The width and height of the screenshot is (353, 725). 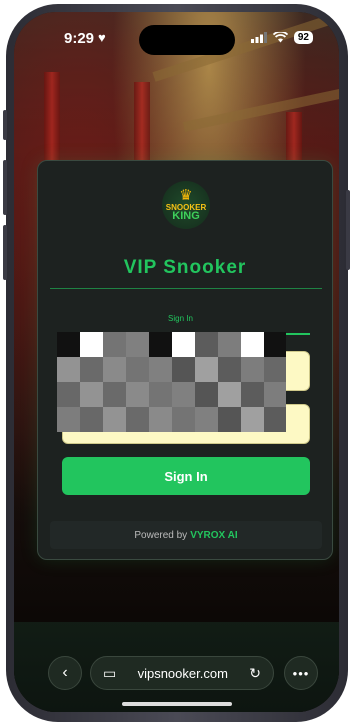 I want to click on tab-sign-in: Sign In, so click(x=180, y=318).